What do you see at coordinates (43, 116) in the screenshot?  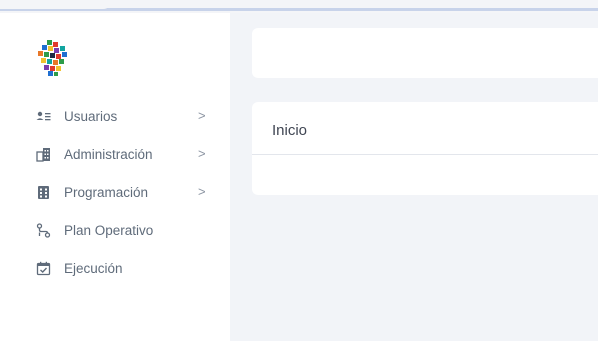 I see `users-list-icon` at bounding box center [43, 116].